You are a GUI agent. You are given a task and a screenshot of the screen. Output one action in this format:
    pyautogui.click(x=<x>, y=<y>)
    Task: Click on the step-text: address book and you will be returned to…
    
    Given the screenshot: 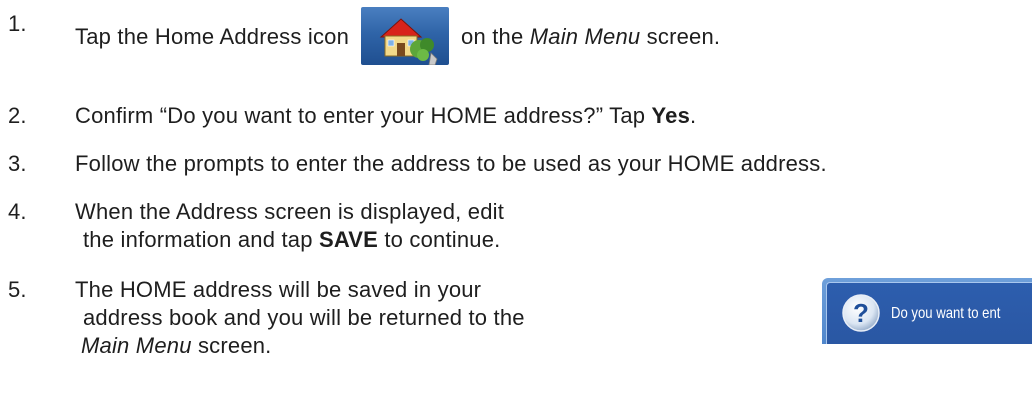 What is the action you would take?
    pyautogui.click(x=304, y=317)
    